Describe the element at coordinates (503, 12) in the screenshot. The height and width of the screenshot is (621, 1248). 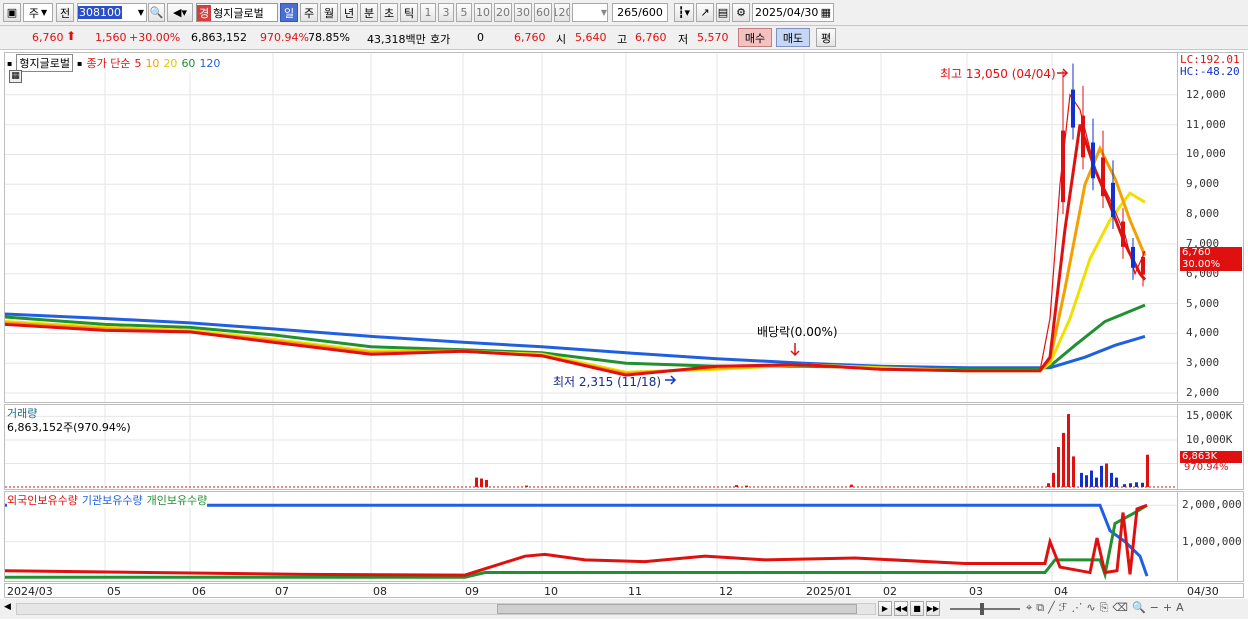
I see `minute-20: 20` at that location.